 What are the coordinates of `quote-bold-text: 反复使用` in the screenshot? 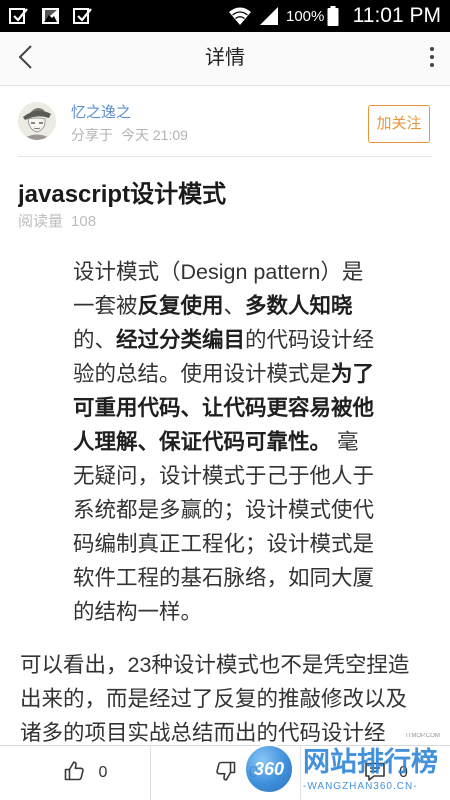 It's located at (180, 306).